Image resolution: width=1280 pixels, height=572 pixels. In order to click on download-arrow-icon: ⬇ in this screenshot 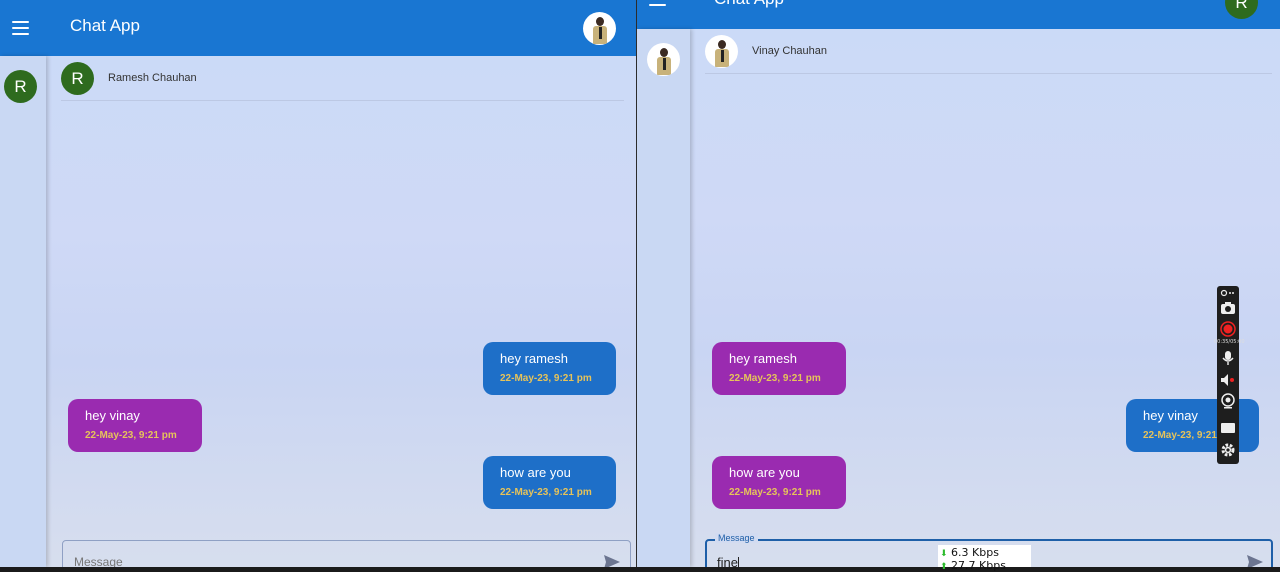, I will do `click(944, 554)`.